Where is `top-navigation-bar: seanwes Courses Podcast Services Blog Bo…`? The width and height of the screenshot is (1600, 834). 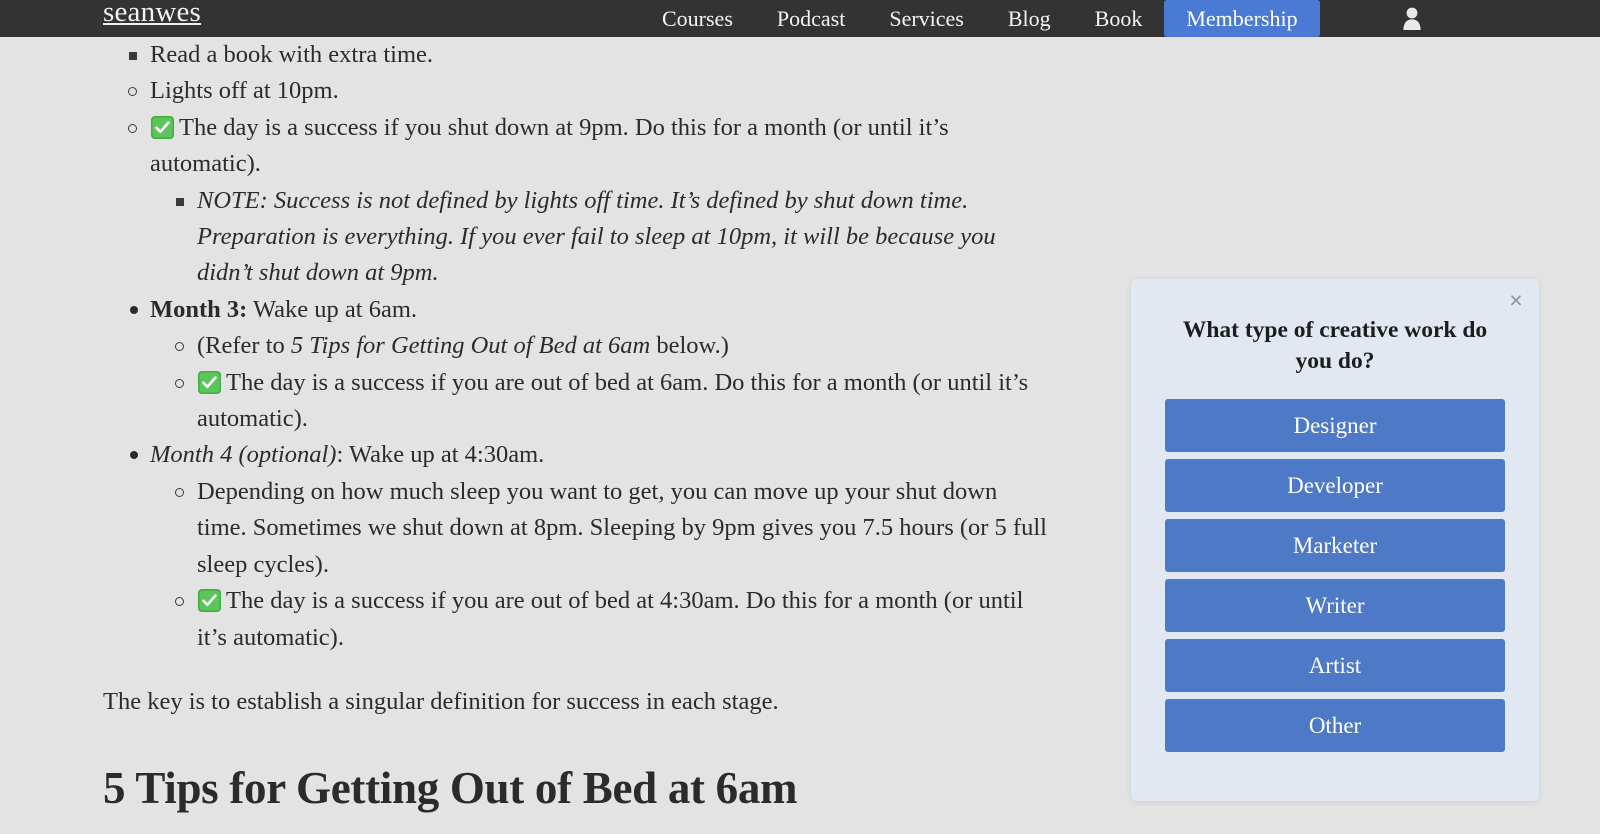 top-navigation-bar: seanwes Courses Podcast Services Blog Bo… is located at coordinates (800, 18).